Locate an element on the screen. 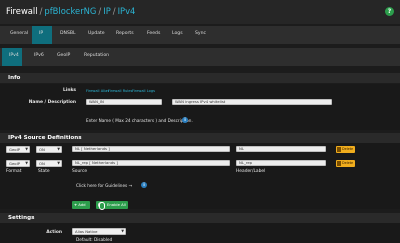 The width and height of the screenshot is (400, 243). col-state-label: State is located at coordinates (44, 171).